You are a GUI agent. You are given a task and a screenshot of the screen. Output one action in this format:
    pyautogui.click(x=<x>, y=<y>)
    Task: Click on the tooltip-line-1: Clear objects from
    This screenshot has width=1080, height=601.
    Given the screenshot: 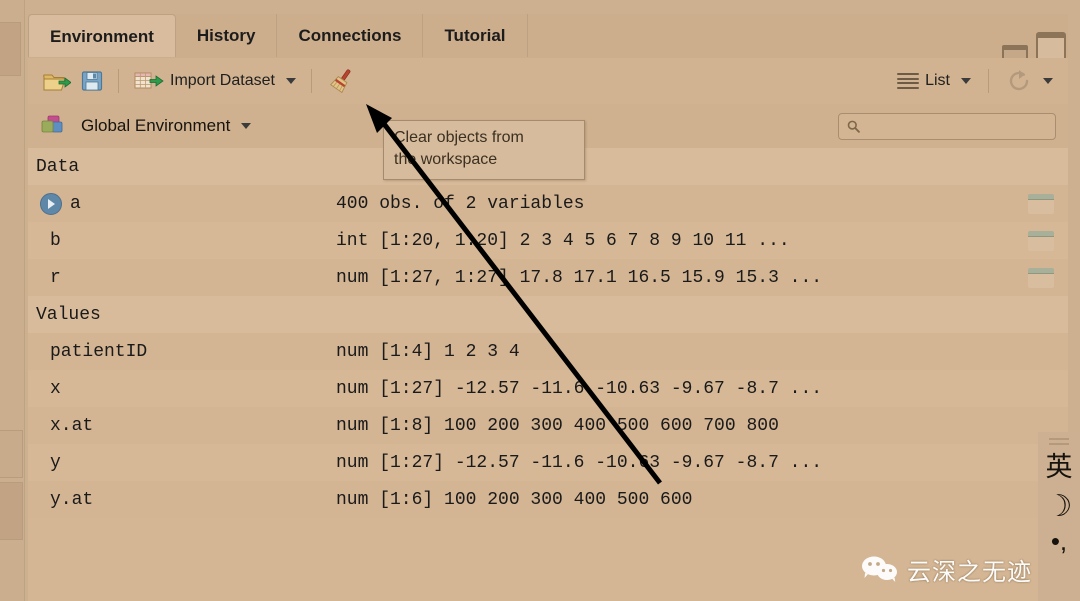 What is the action you would take?
    pyautogui.click(x=459, y=137)
    